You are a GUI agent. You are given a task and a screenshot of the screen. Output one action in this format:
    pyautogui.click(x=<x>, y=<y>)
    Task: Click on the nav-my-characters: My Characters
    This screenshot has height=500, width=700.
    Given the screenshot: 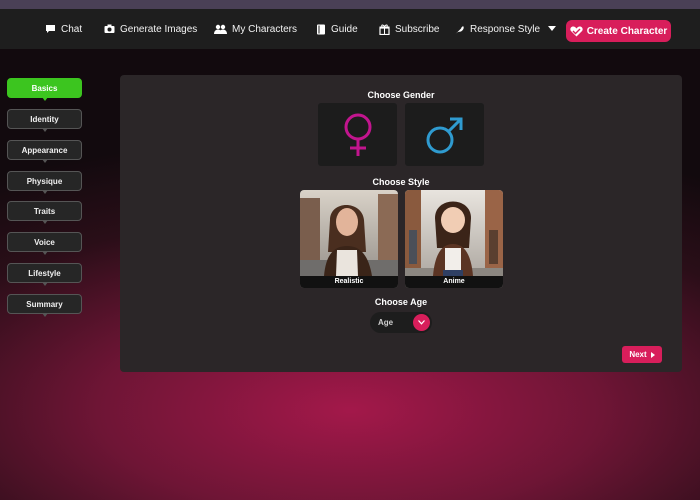 What is the action you would take?
    pyautogui.click(x=255, y=29)
    